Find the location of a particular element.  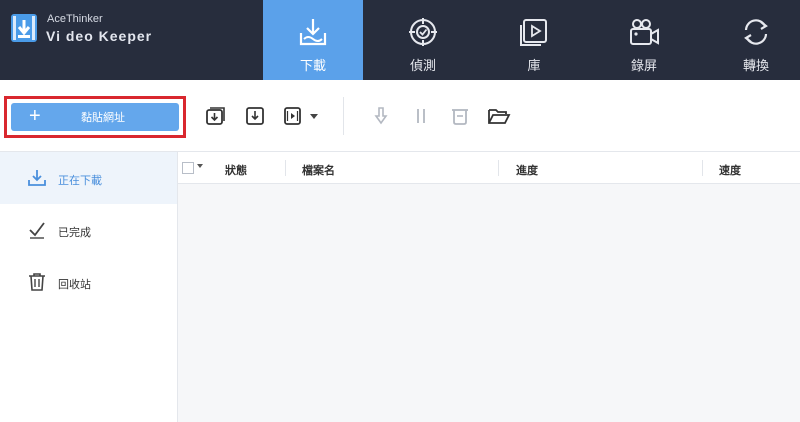

download-button is located at coordinates (255, 116).